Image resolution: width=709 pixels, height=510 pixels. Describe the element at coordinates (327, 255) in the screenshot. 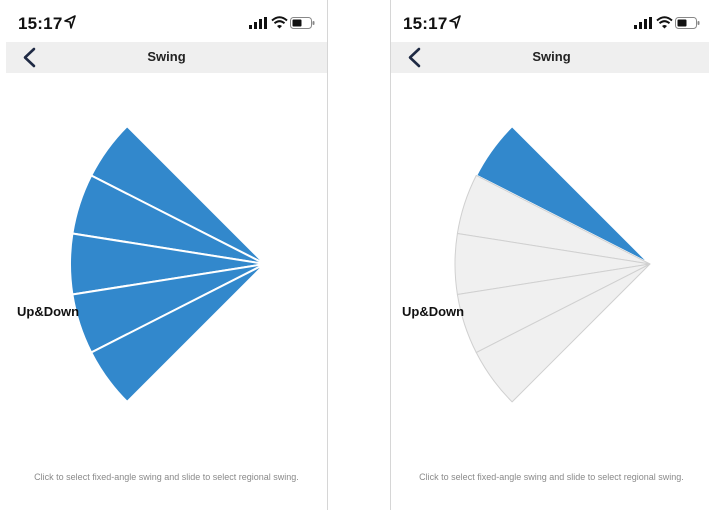

I see `divider` at that location.